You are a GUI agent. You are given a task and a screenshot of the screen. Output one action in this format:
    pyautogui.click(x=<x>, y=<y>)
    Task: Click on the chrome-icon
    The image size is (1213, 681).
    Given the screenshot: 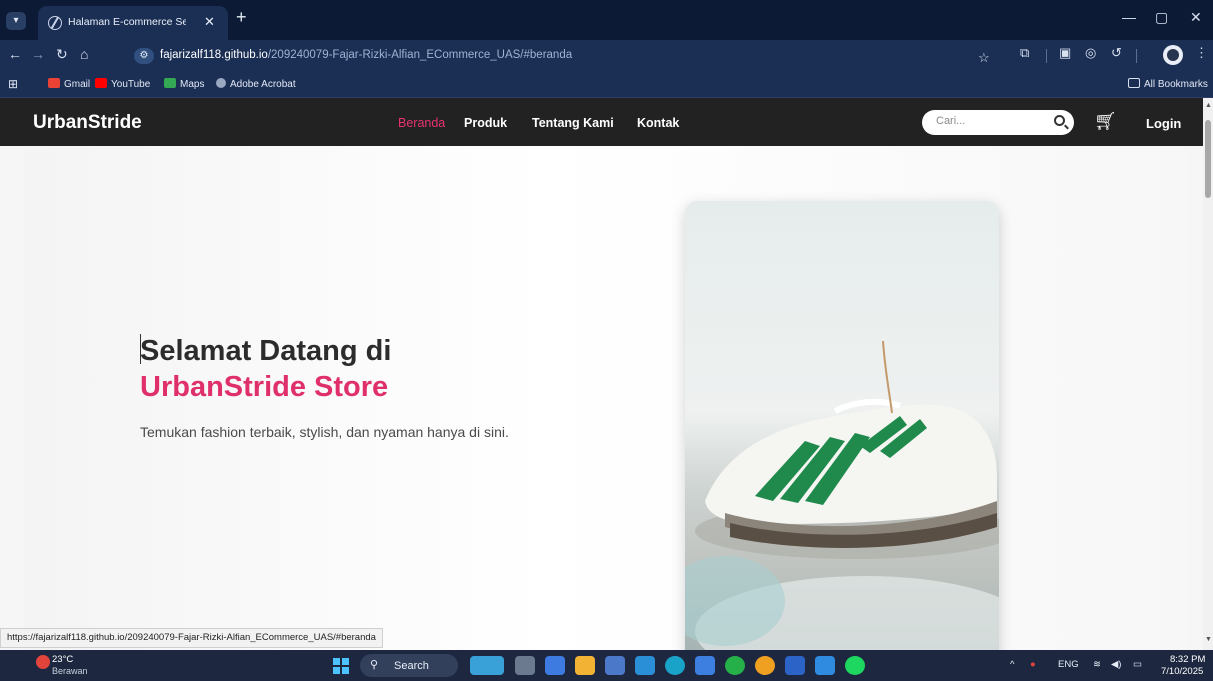 What is the action you would take?
    pyautogui.click(x=765, y=665)
    